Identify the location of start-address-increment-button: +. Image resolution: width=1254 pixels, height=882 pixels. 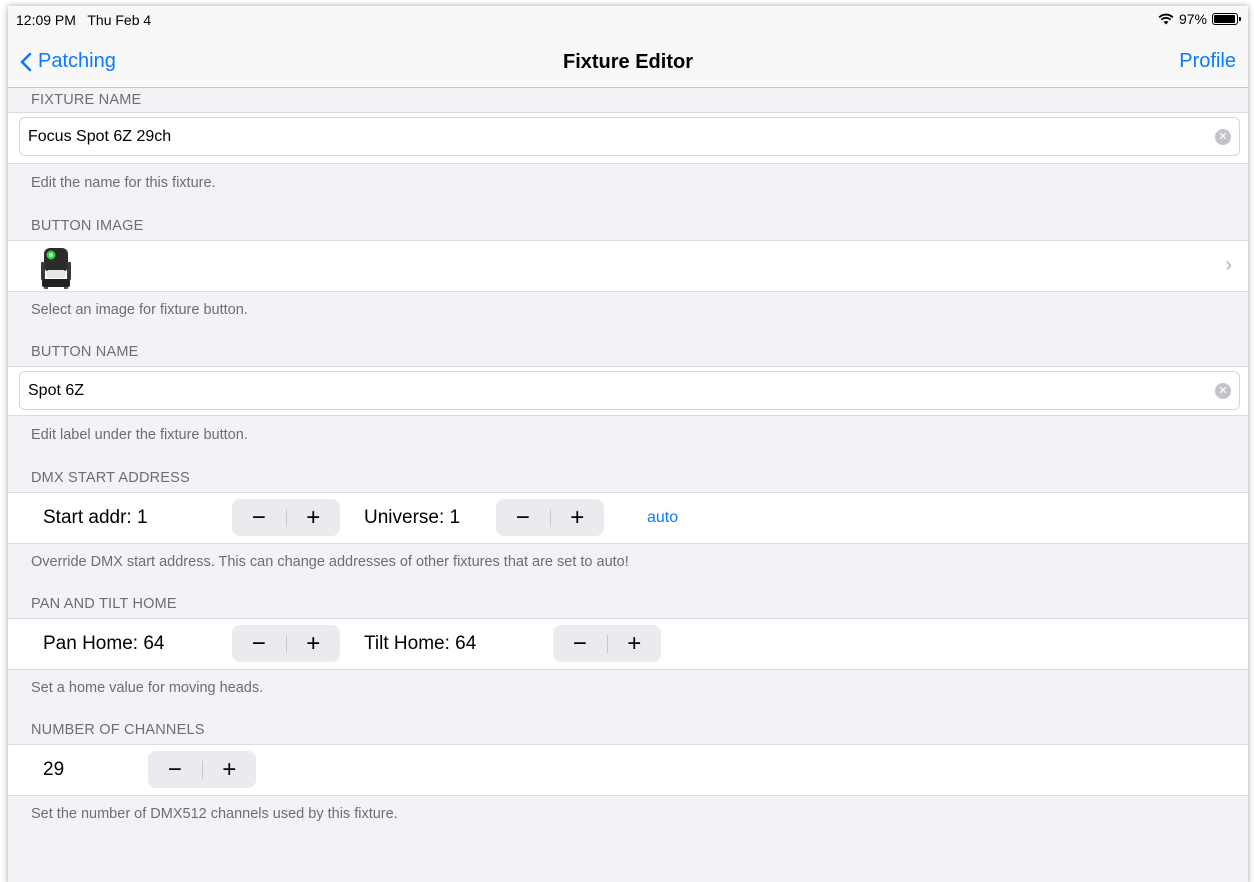
(313, 517).